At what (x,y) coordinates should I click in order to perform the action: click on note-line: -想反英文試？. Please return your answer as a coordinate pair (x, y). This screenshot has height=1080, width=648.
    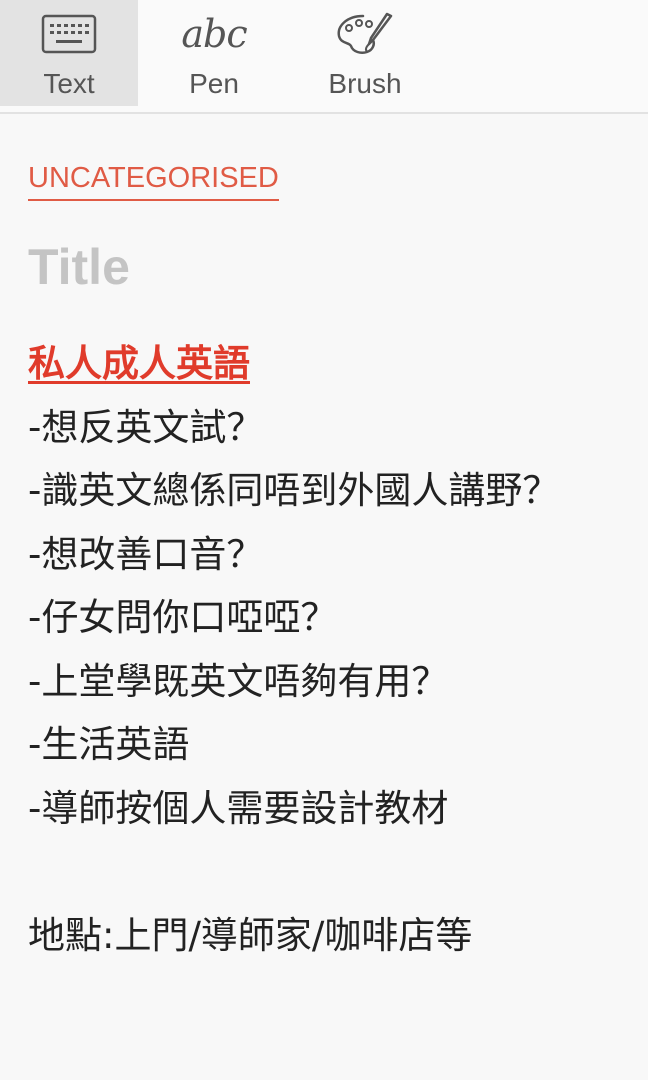
    Looking at the image, I should click on (146, 427).